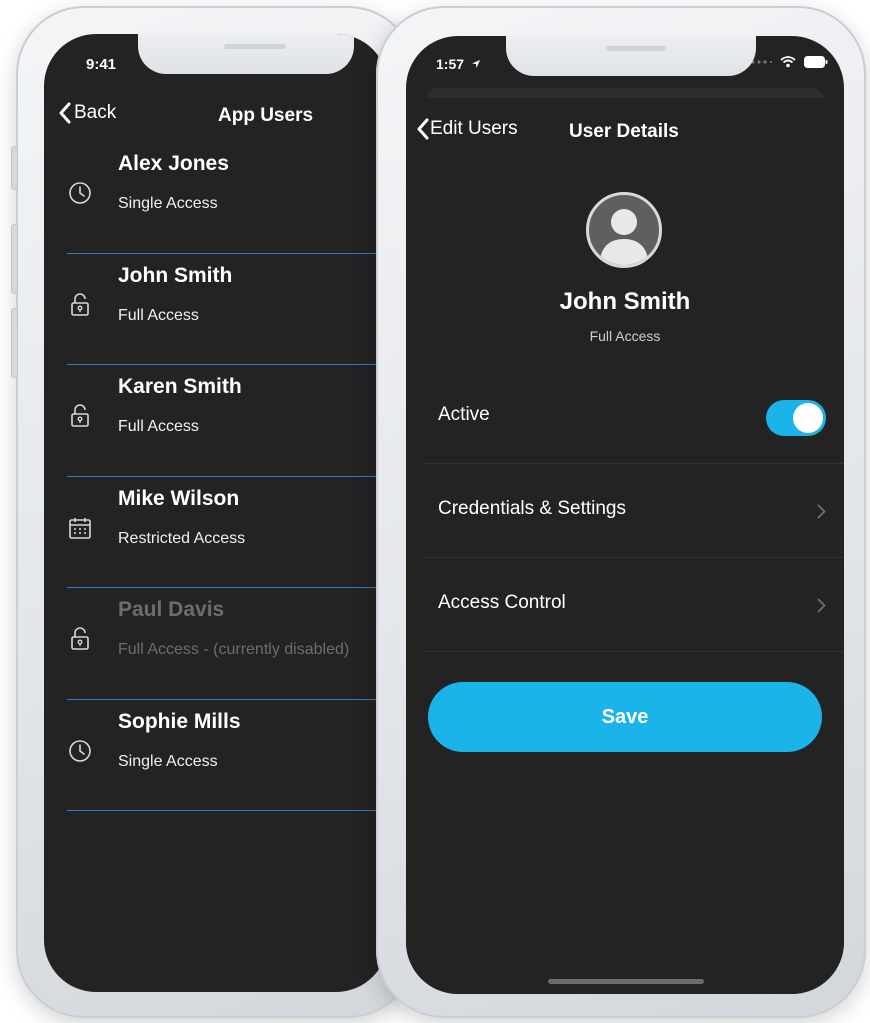 The image size is (870, 1023). Describe the element at coordinates (234, 649) in the screenshot. I see `user-access-level: Full Access - (currently disabled)` at that location.